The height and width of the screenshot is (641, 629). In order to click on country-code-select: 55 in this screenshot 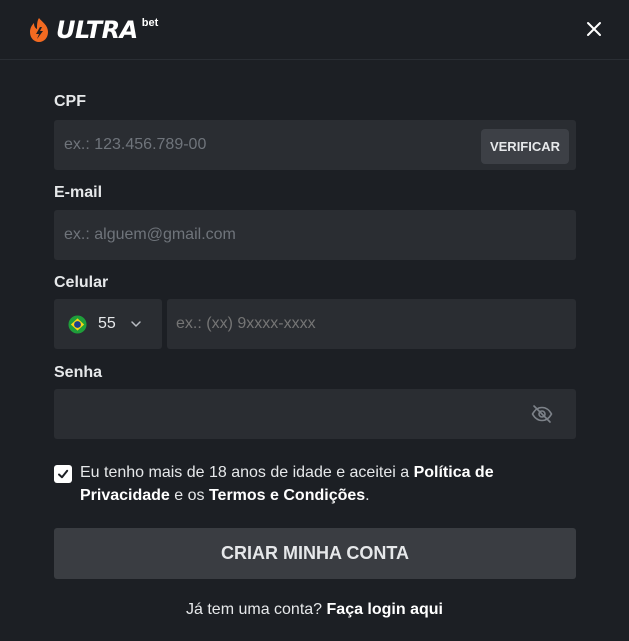, I will do `click(108, 324)`.